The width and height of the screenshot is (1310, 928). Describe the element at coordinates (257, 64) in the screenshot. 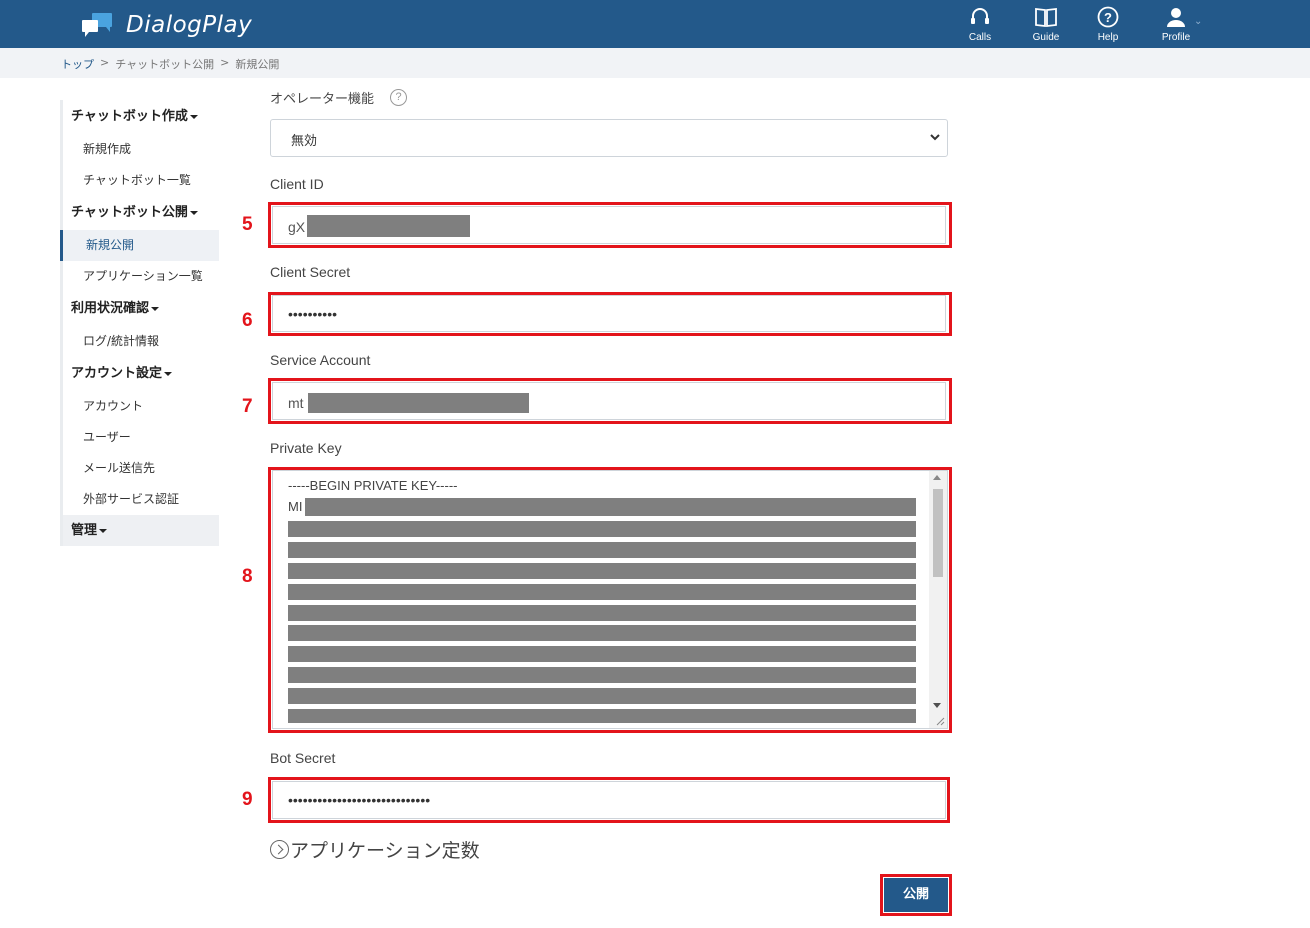

I see `breadcrumb-current: 新規公開` at that location.